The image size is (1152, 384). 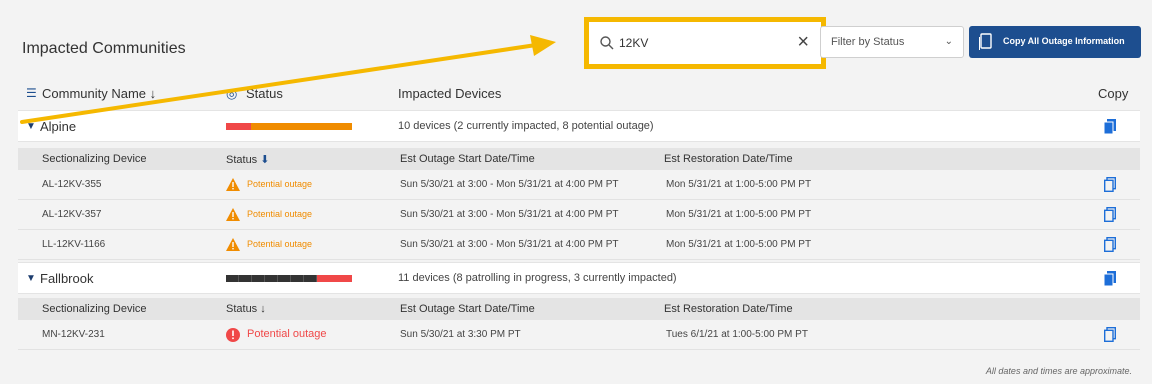 I want to click on column-device-status: Status ↓, so click(x=246, y=309).